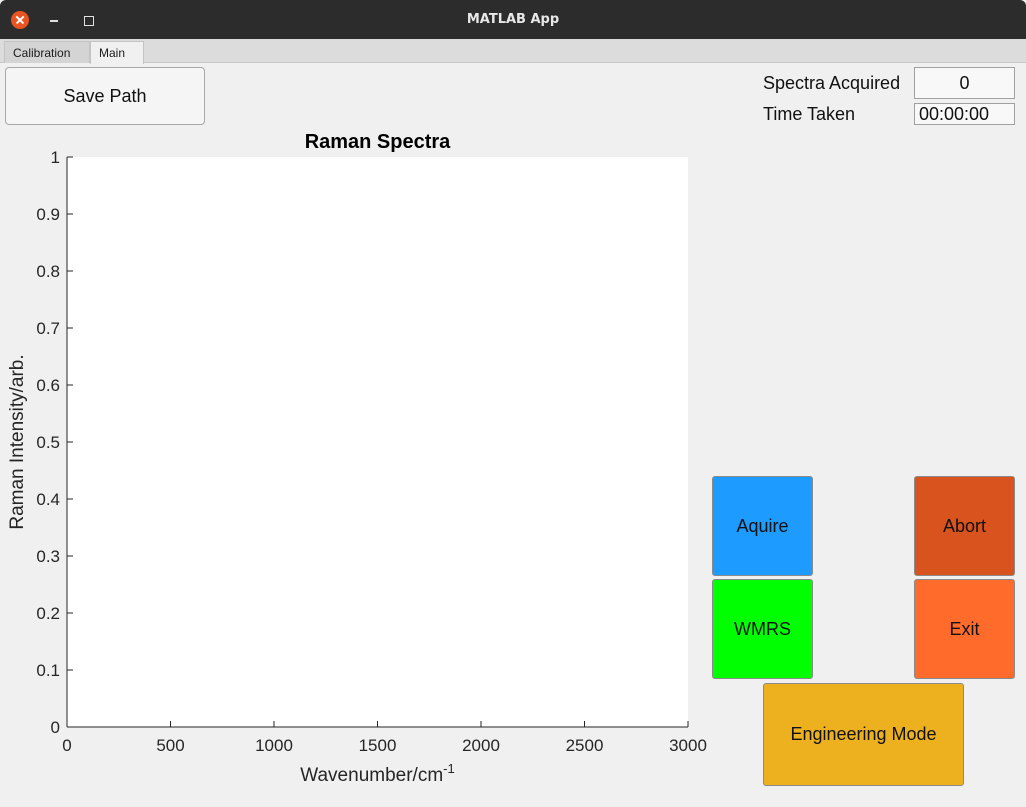 This screenshot has height=807, width=1026. What do you see at coordinates (48, 271) in the screenshot?
I see `y-tick-label: 0.8` at bounding box center [48, 271].